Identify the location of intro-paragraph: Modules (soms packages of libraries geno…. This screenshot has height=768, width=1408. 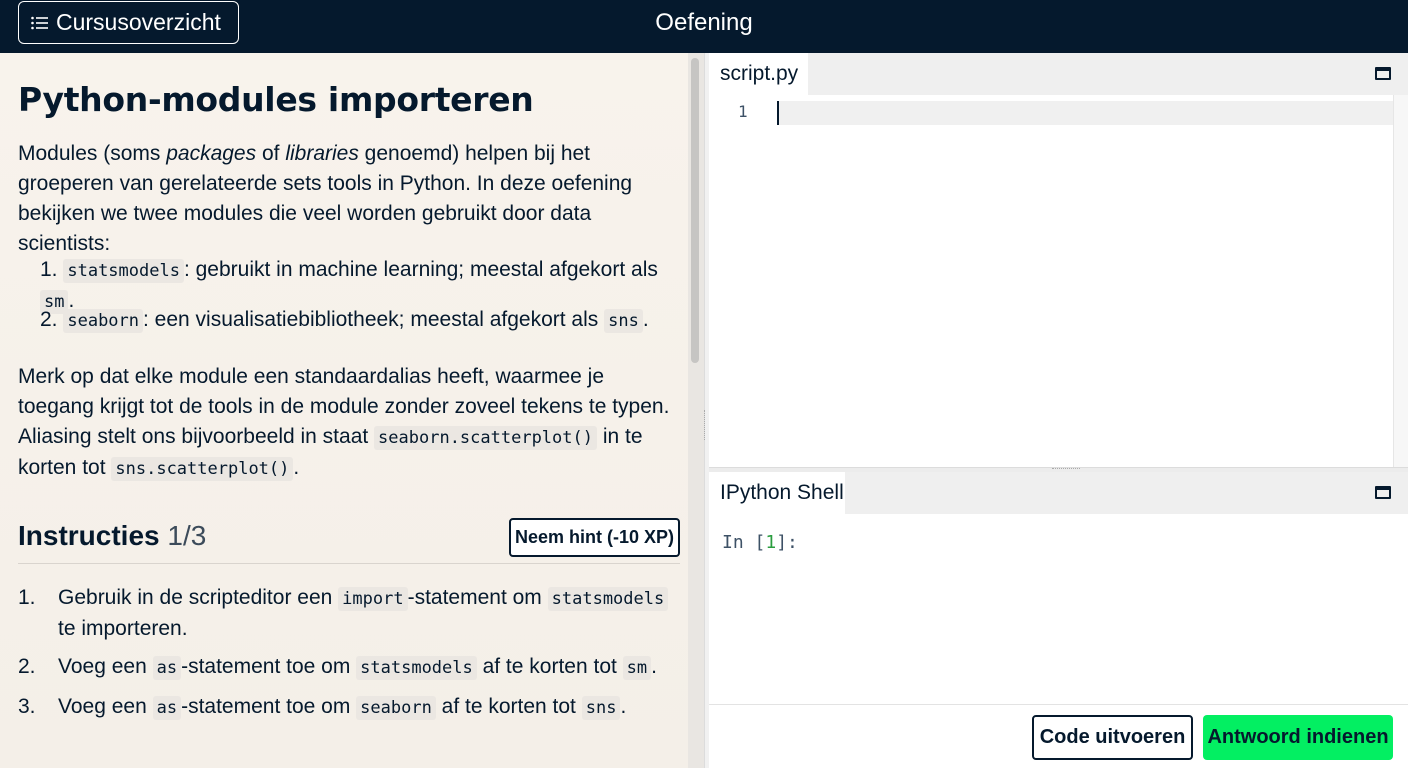
(348, 199).